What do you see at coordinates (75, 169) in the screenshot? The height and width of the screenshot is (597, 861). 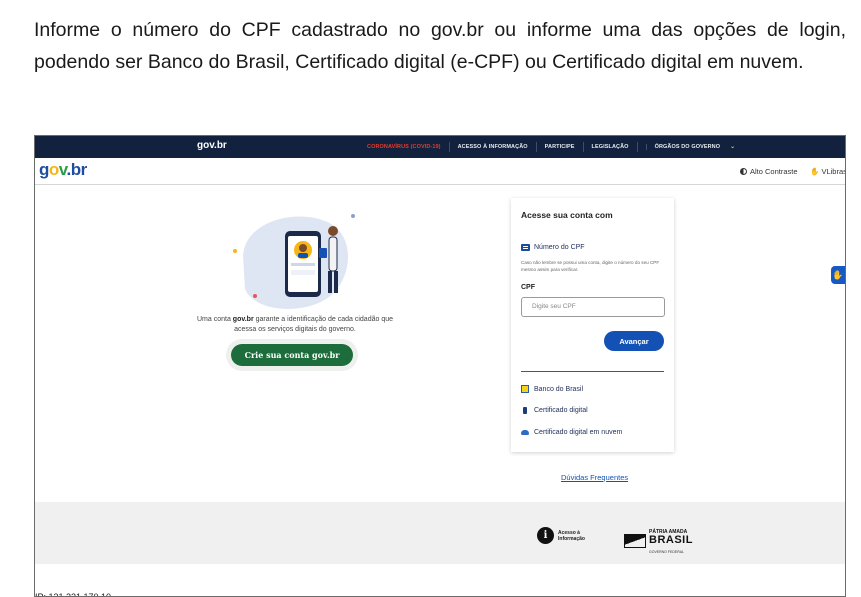 I see `logo-letter: b` at bounding box center [75, 169].